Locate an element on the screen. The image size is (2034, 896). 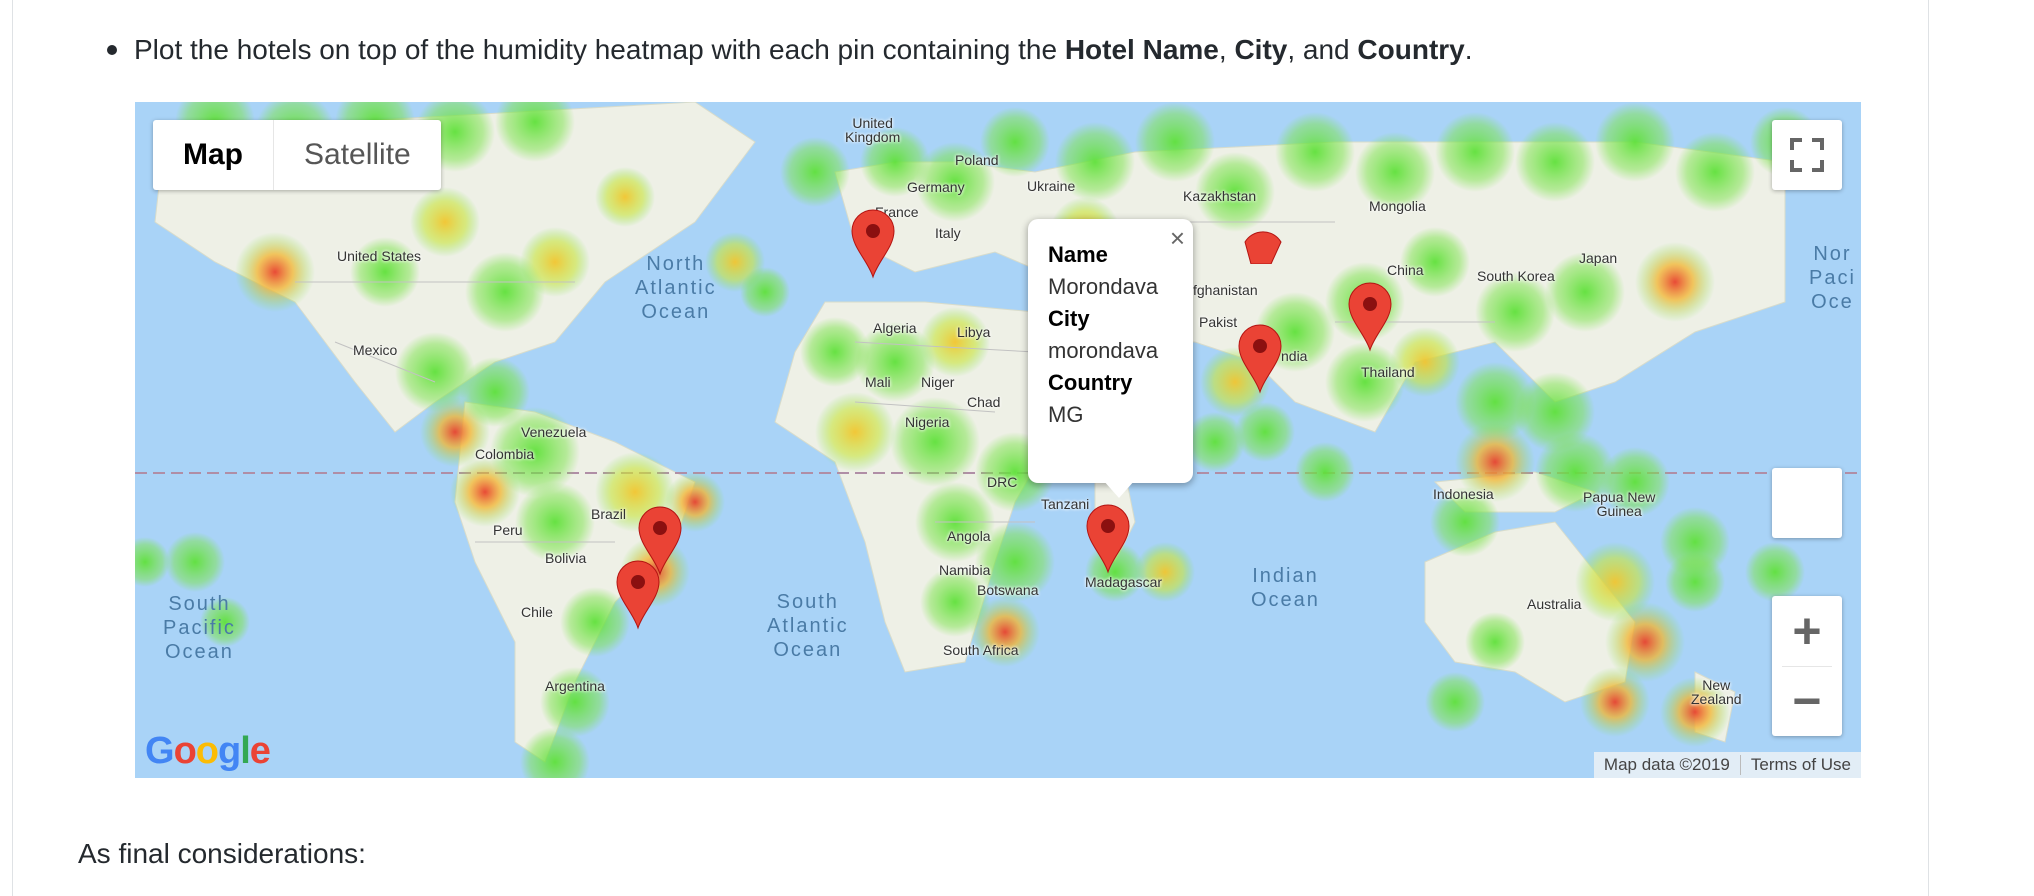
fullscreen-icon is located at coordinates (1807, 155).